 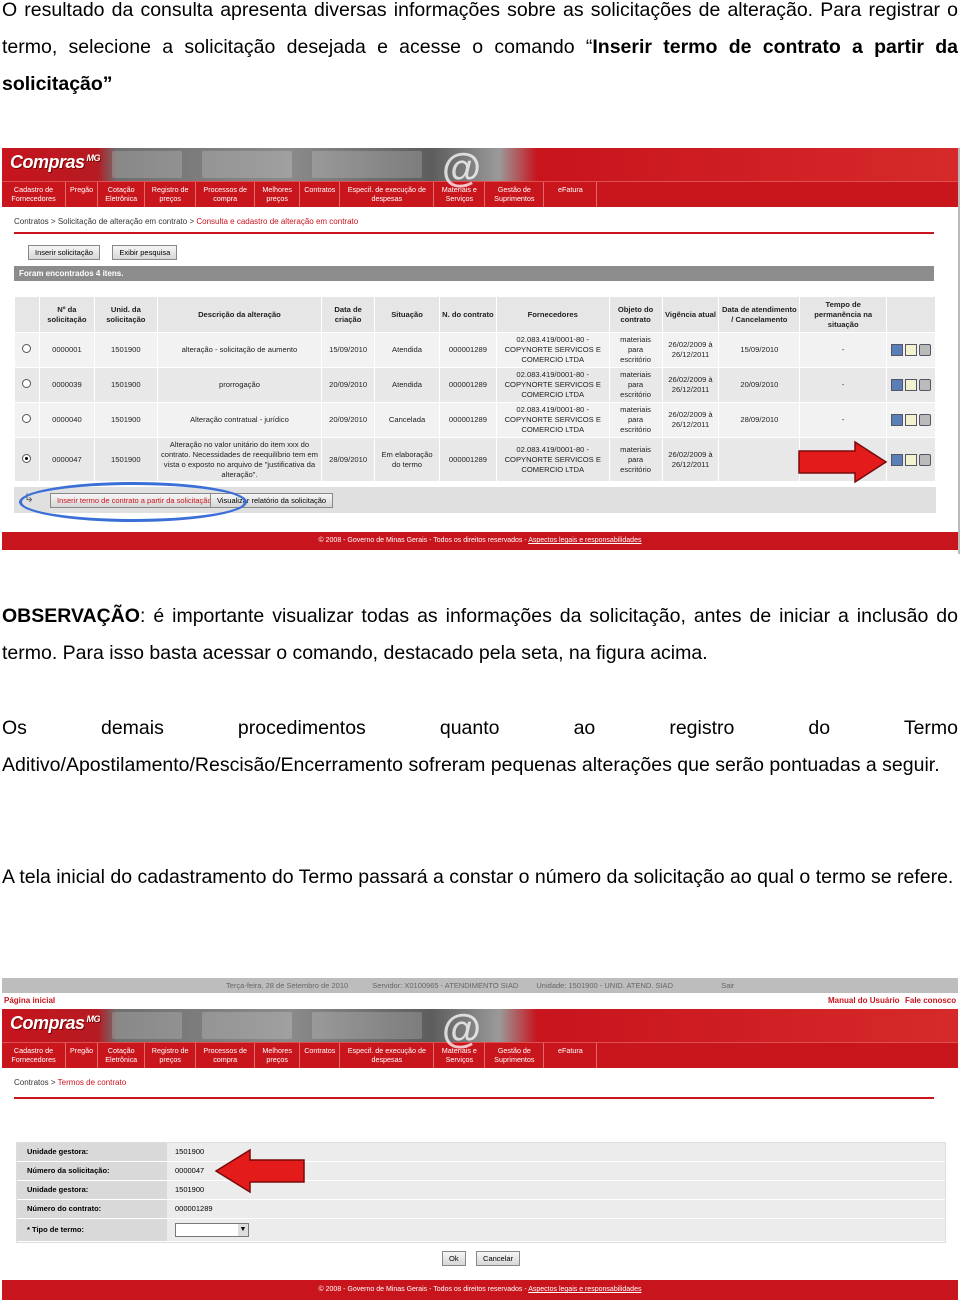 I want to click on red-arrow-icon, so click(x=843, y=462).